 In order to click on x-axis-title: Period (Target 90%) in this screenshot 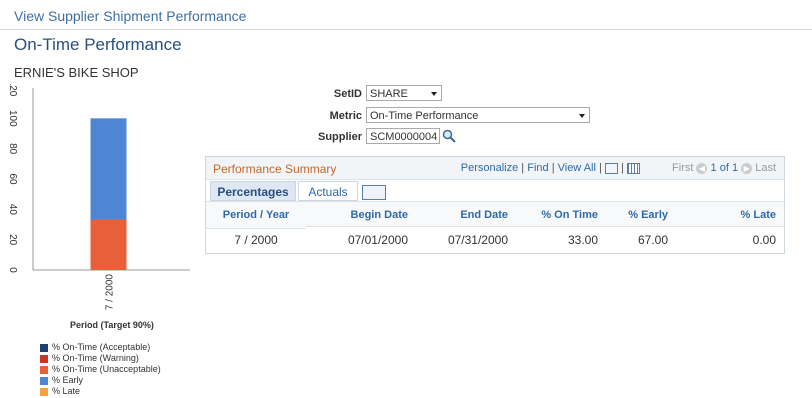, I will do `click(112, 325)`.